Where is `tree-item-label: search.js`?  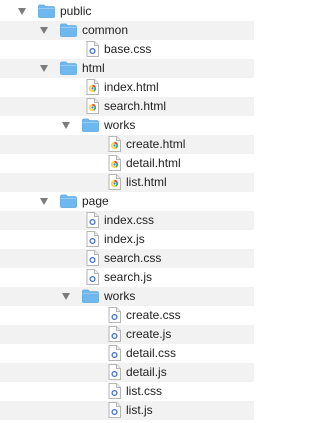 tree-item-label: search.js is located at coordinates (128, 277).